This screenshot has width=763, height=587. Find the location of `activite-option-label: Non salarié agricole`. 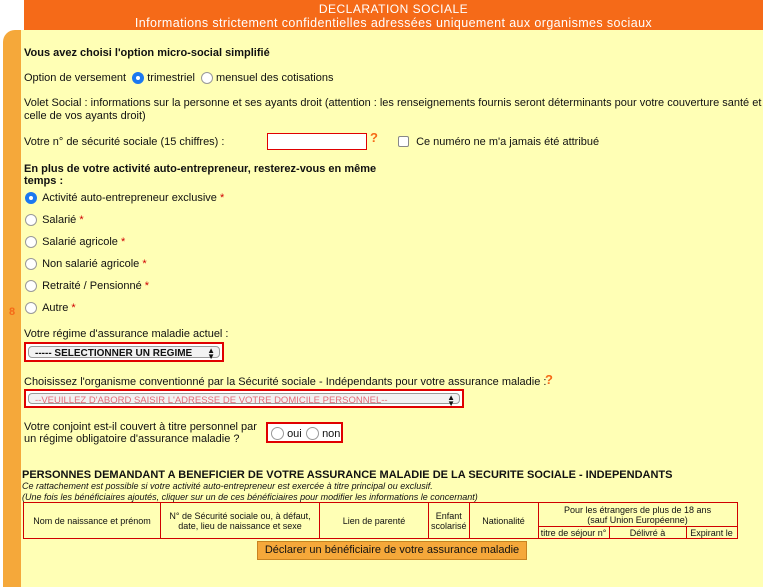

activite-option-label: Non salarié agricole is located at coordinates (91, 264).